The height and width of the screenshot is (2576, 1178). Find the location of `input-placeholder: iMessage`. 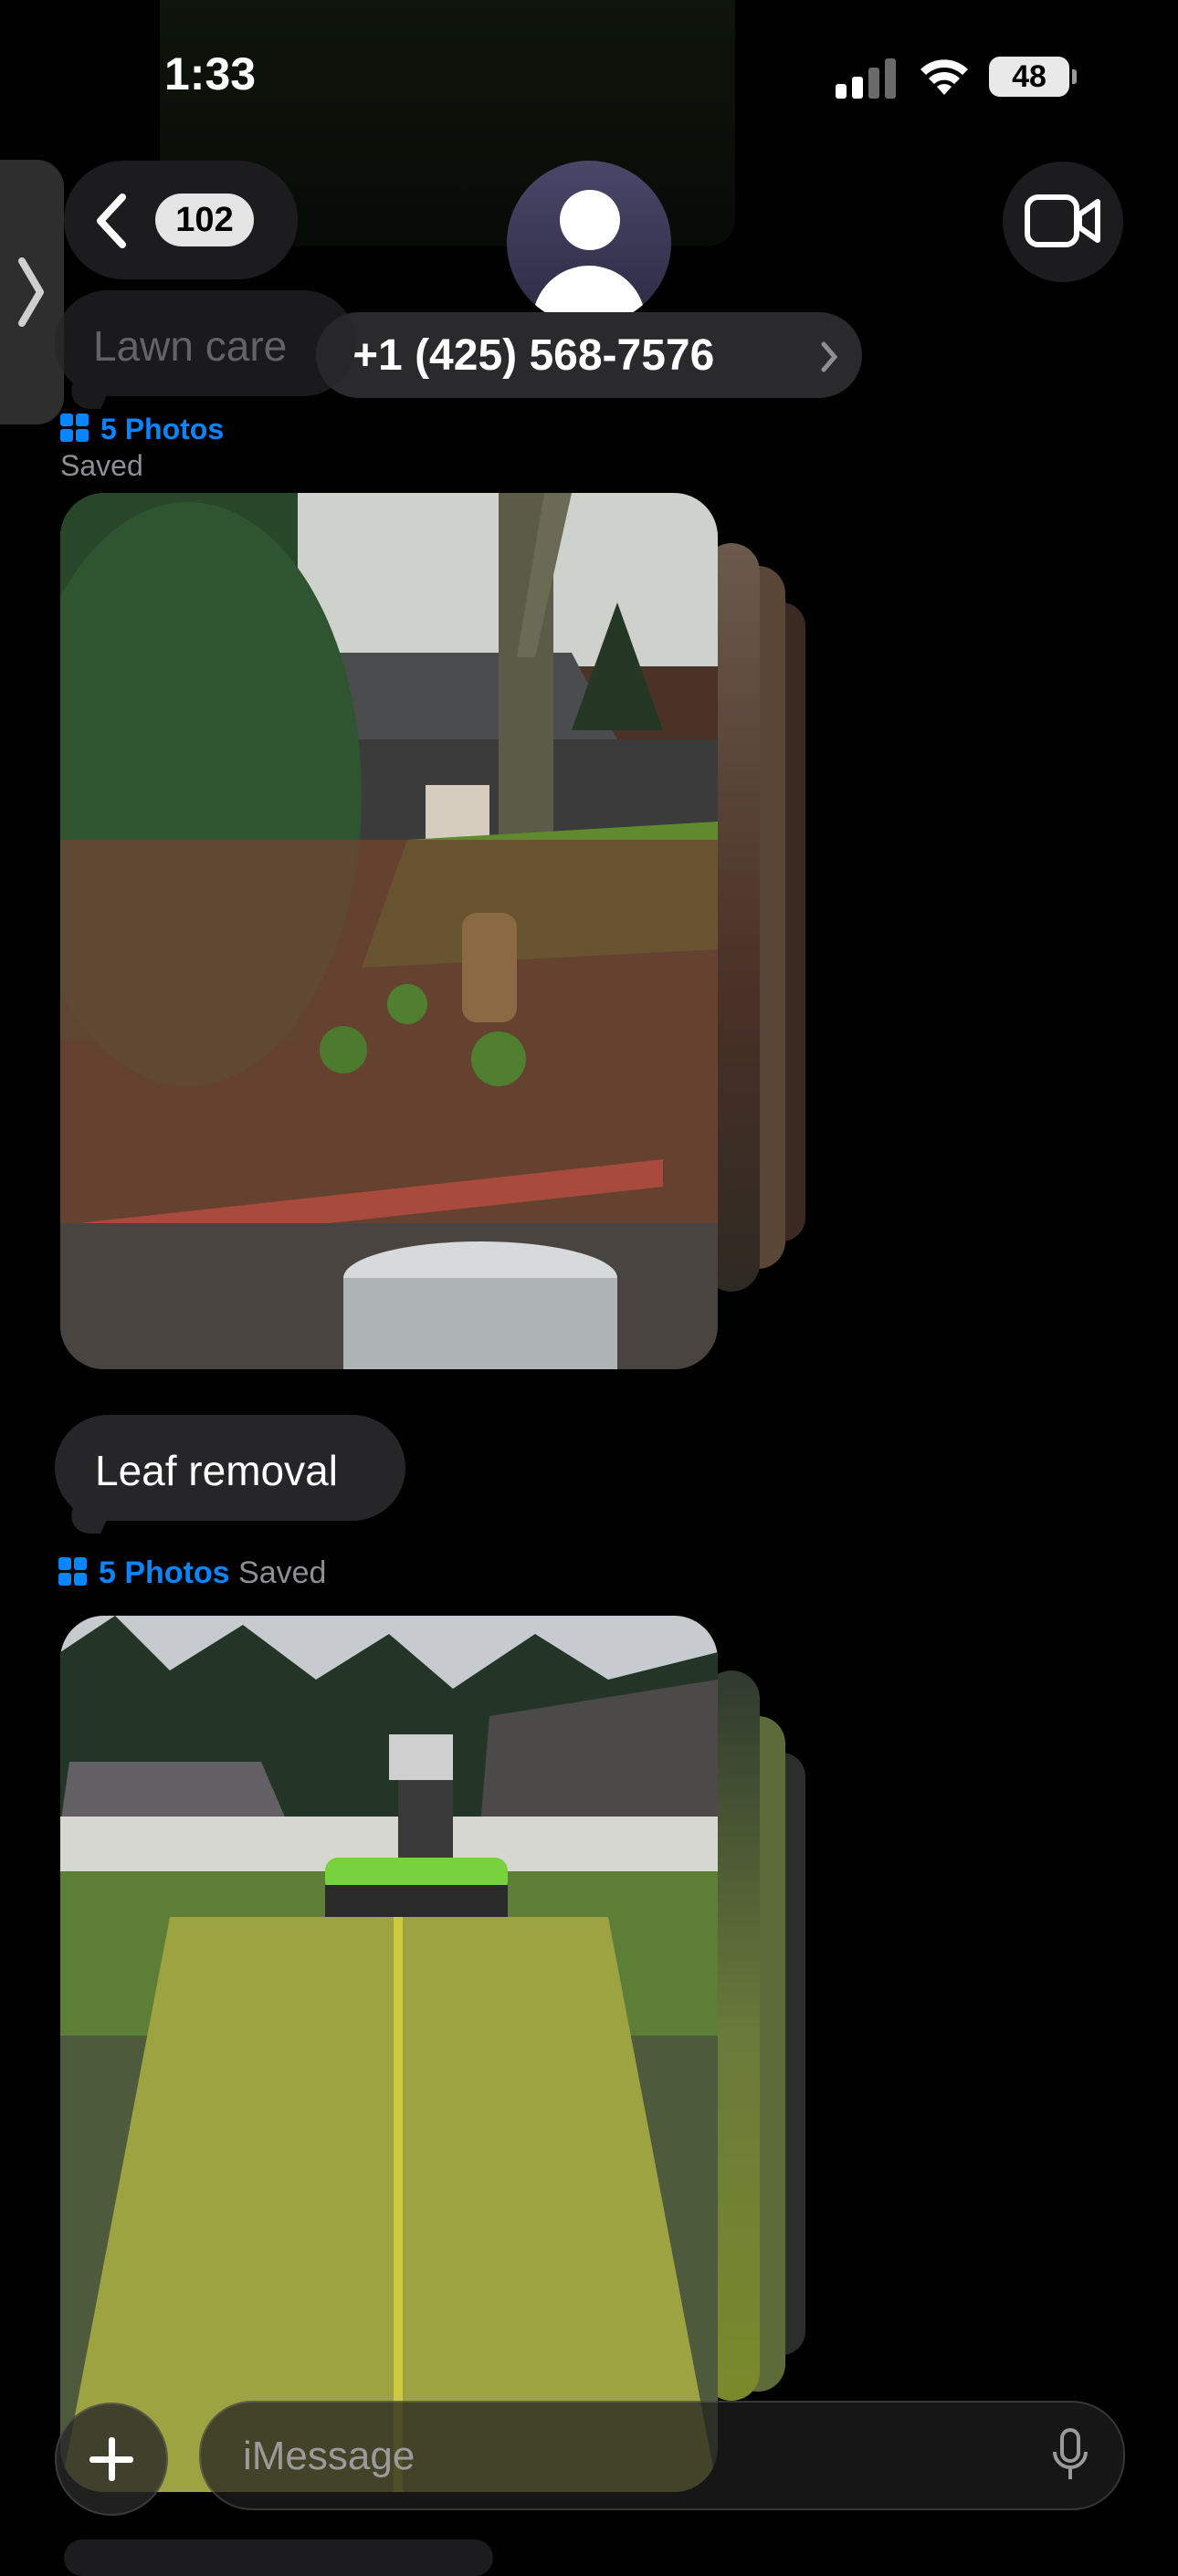

input-placeholder: iMessage is located at coordinates (329, 2456).